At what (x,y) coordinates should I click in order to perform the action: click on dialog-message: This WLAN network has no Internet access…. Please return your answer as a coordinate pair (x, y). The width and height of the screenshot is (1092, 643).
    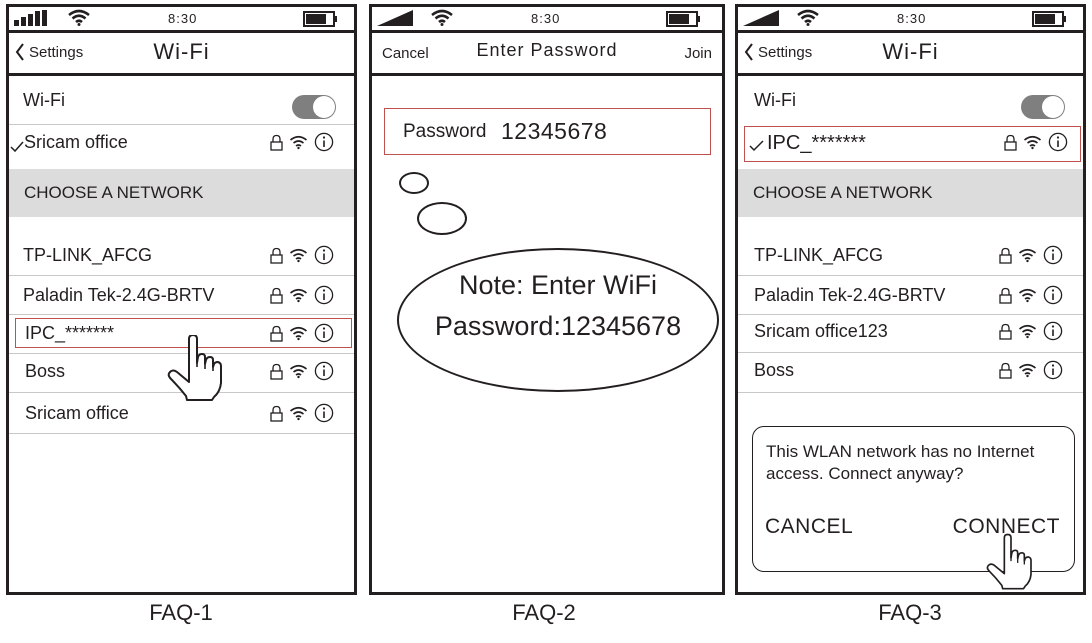
    Looking at the image, I should click on (900, 462).